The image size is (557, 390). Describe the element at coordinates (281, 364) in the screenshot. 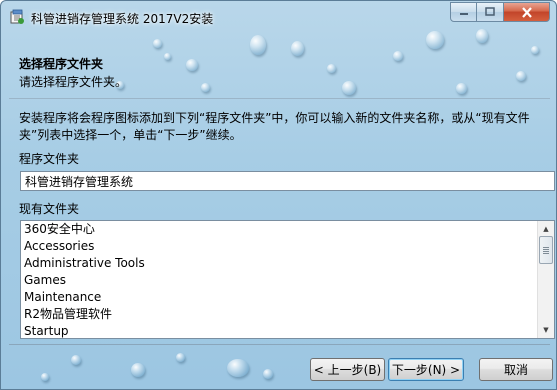

I see `wizard-footer: < 上一步(B) 下一步(N) > 取消` at that location.